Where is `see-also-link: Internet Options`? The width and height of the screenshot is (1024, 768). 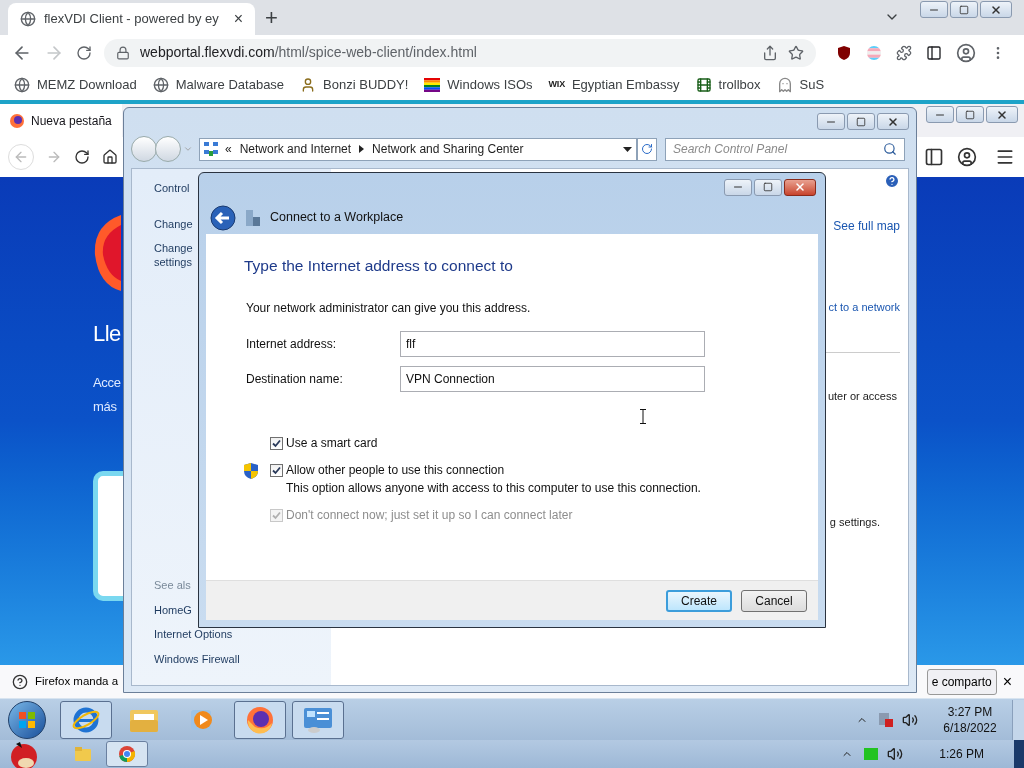 see-also-link: Internet Options is located at coordinates (193, 634).